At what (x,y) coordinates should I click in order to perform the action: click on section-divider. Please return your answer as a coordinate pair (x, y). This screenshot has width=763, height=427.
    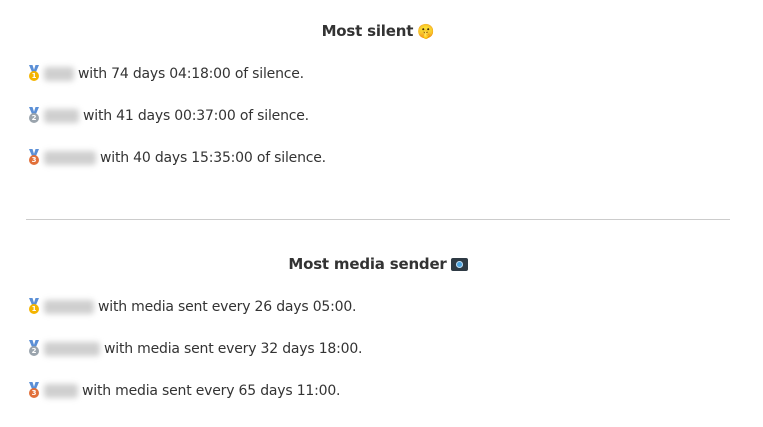
    Looking at the image, I should click on (378, 219).